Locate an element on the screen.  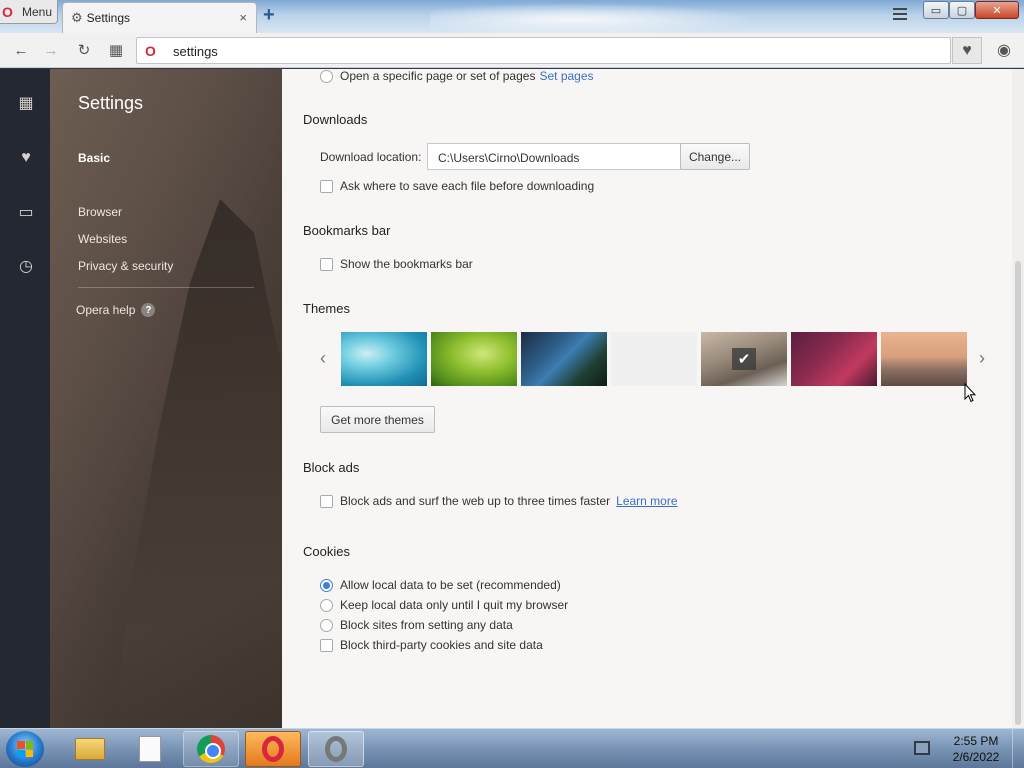
theme-thumbnail-selected: ✔ is located at coordinates (744, 359).